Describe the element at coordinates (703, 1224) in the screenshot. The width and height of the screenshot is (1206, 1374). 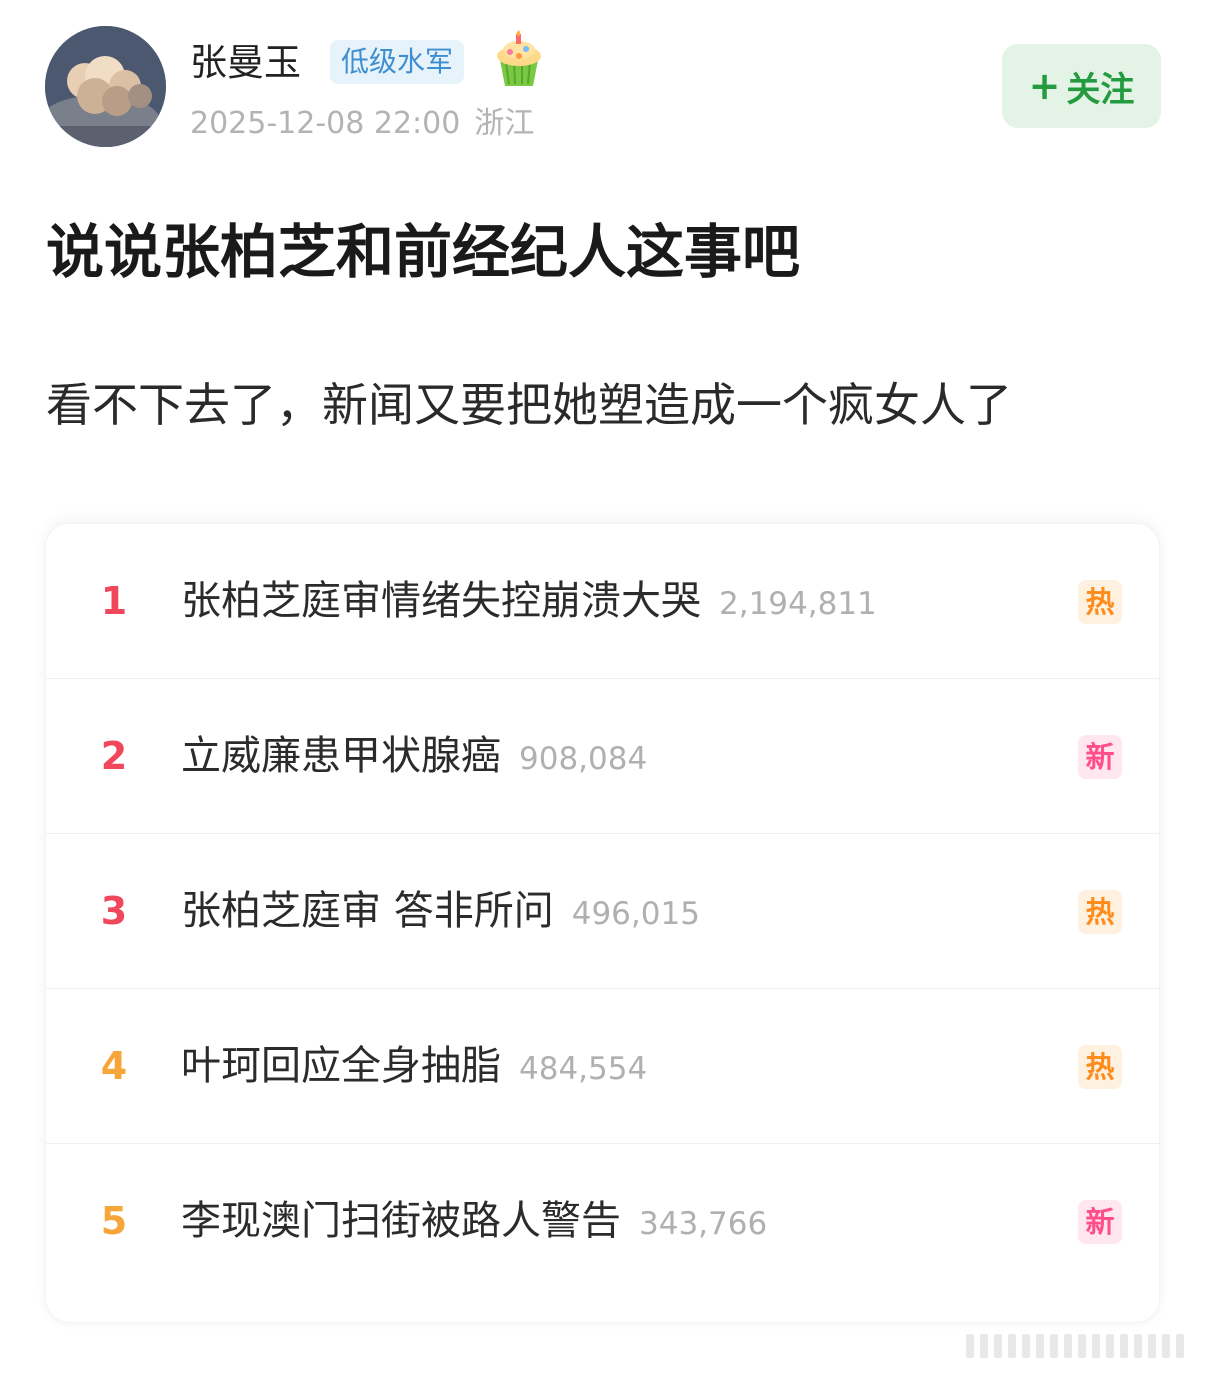
I see `hot-search-count: 343,766` at that location.